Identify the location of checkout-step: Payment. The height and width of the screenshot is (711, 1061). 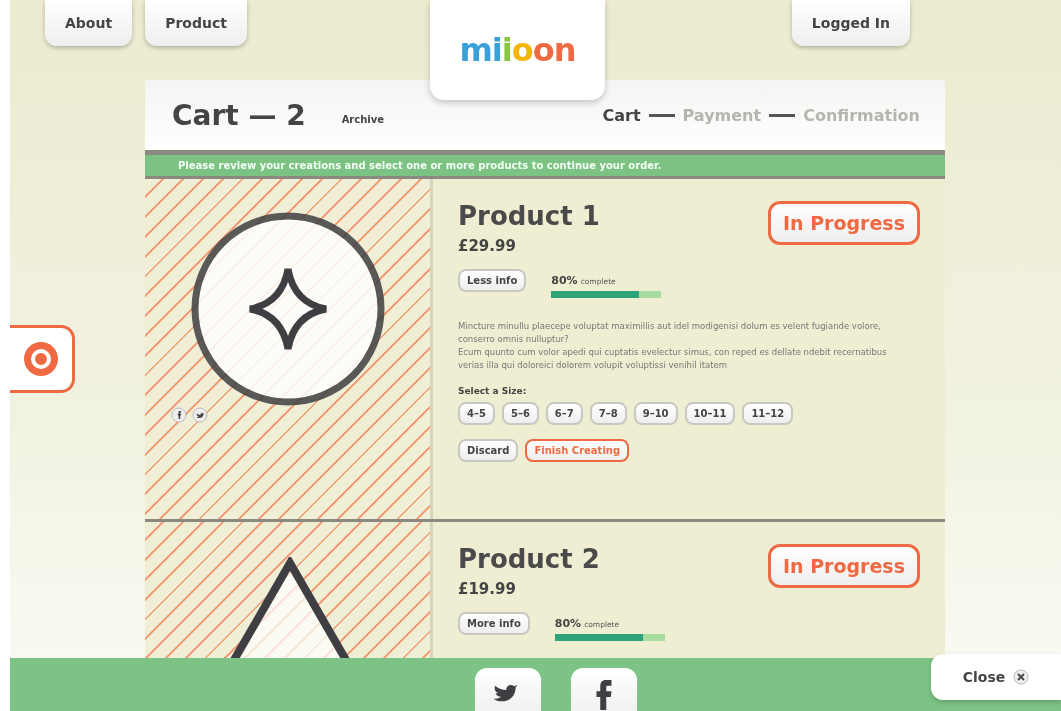
(722, 115).